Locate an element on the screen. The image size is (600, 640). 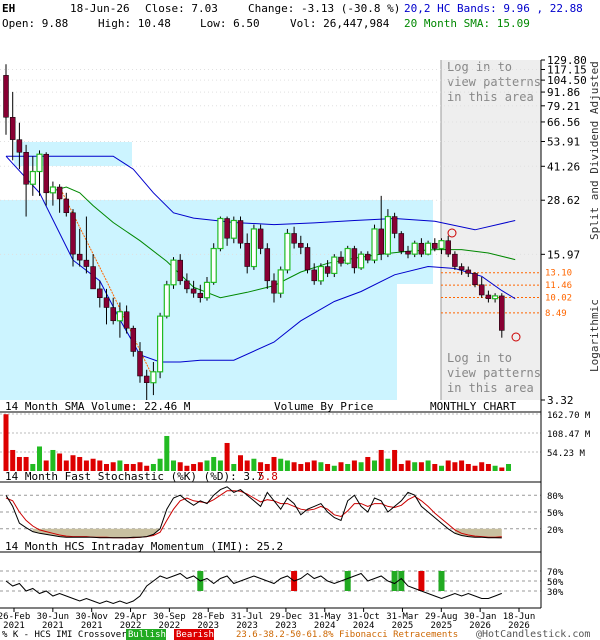
fib-label: 13.10 is located at coordinates (558, 274).